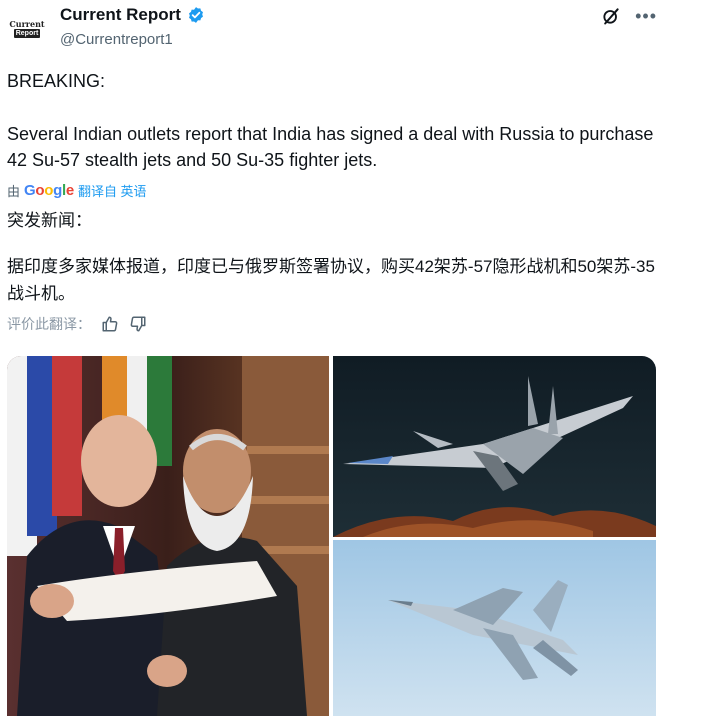  What do you see at coordinates (611, 16) in the screenshot?
I see `grok-icon` at bounding box center [611, 16].